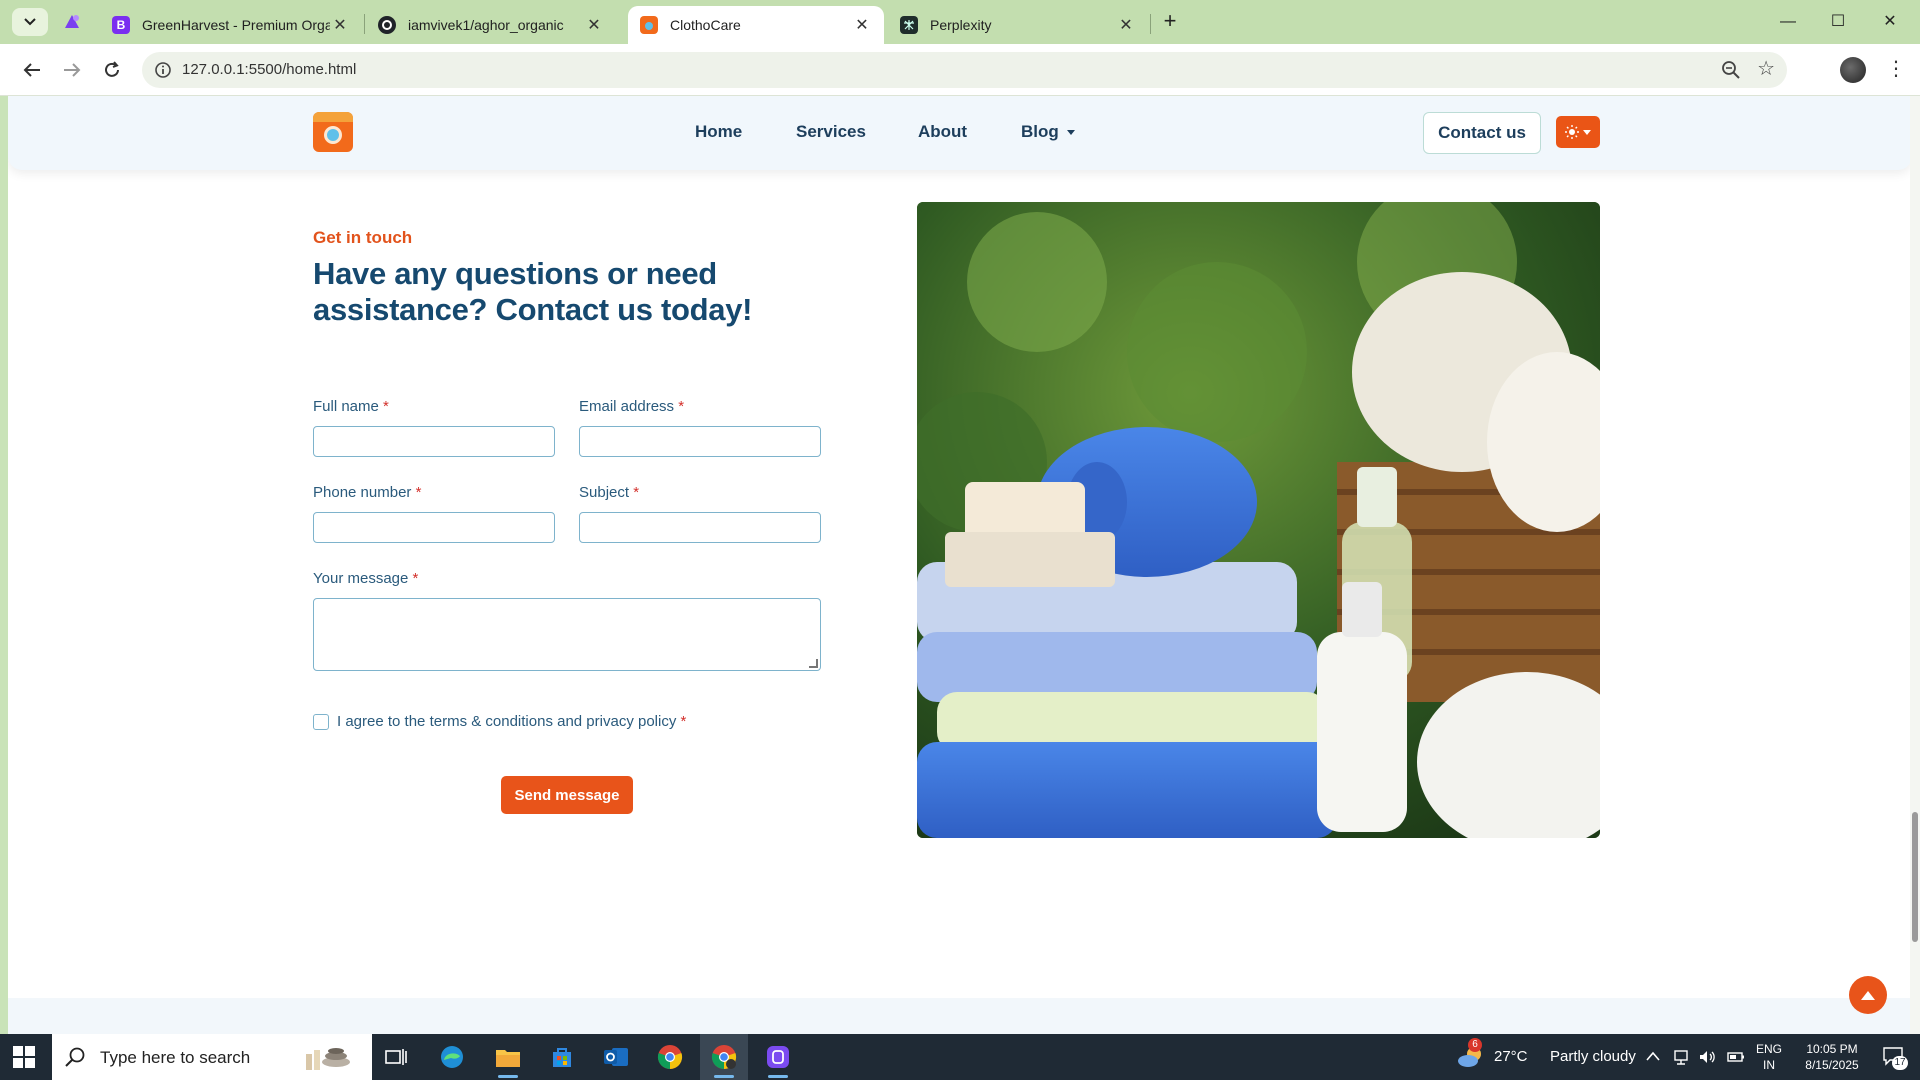 The width and height of the screenshot is (1920, 1080). I want to click on scrollbar-thumb, so click(1915, 877).